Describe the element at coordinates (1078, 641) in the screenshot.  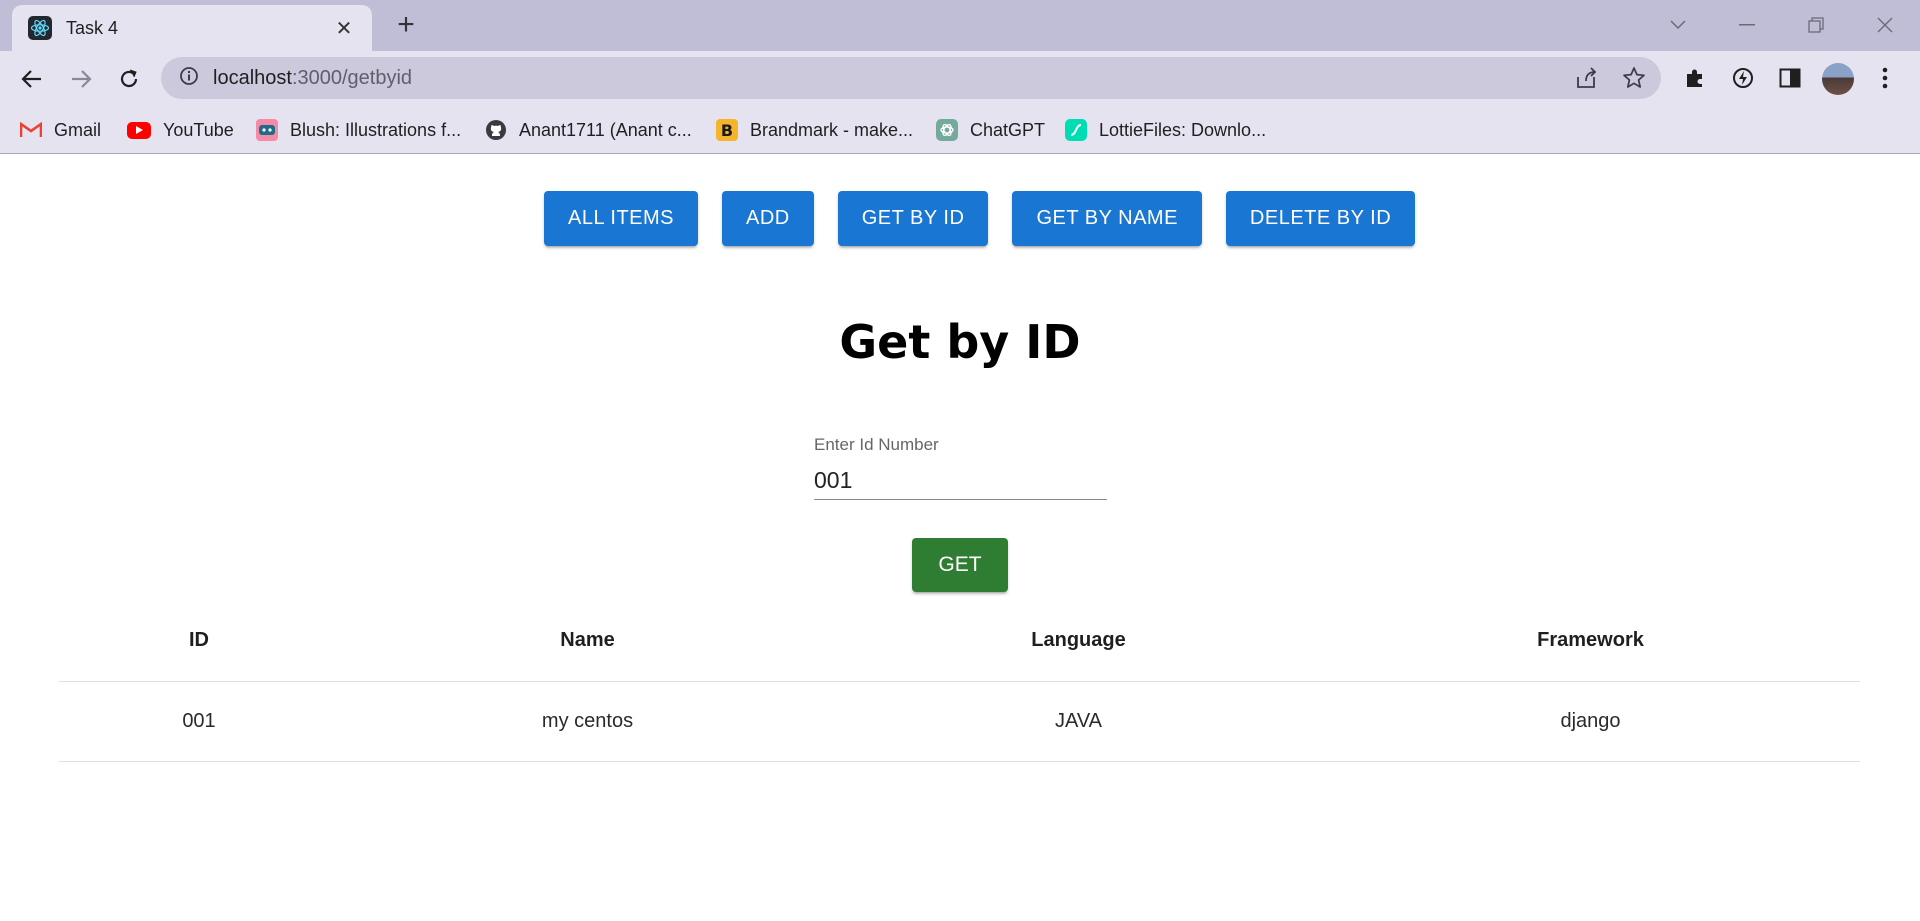
I see `column-header-language: Language` at that location.